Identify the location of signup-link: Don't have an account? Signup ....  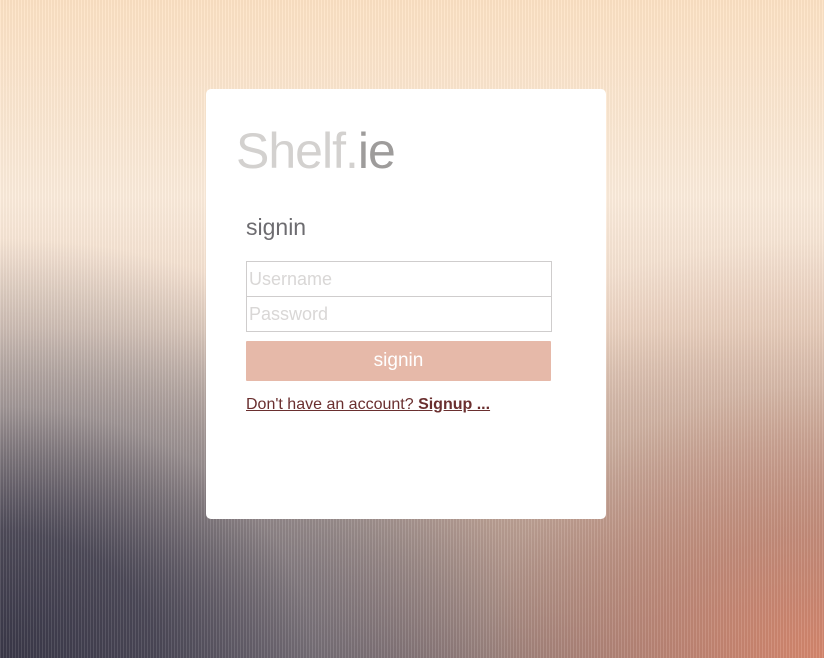
(368, 405).